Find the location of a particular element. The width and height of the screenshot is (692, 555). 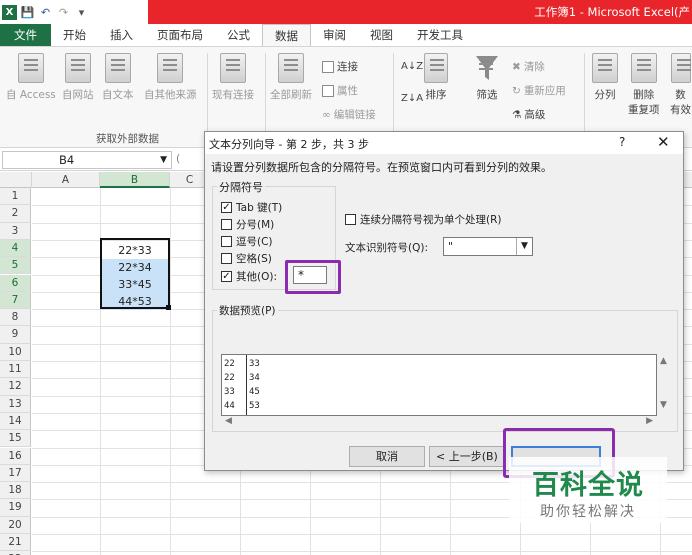

tab-insert: 插入 is located at coordinates (121, 35).